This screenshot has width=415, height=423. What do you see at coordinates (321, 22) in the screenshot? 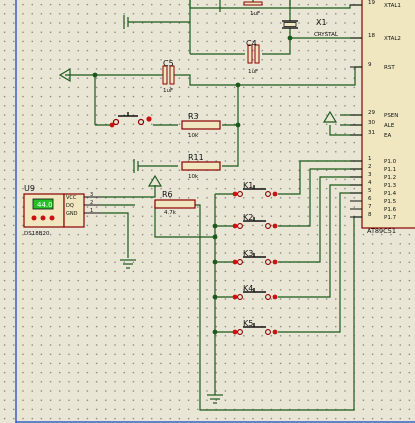
I see `crystal-ref-label: X1` at bounding box center [321, 22].